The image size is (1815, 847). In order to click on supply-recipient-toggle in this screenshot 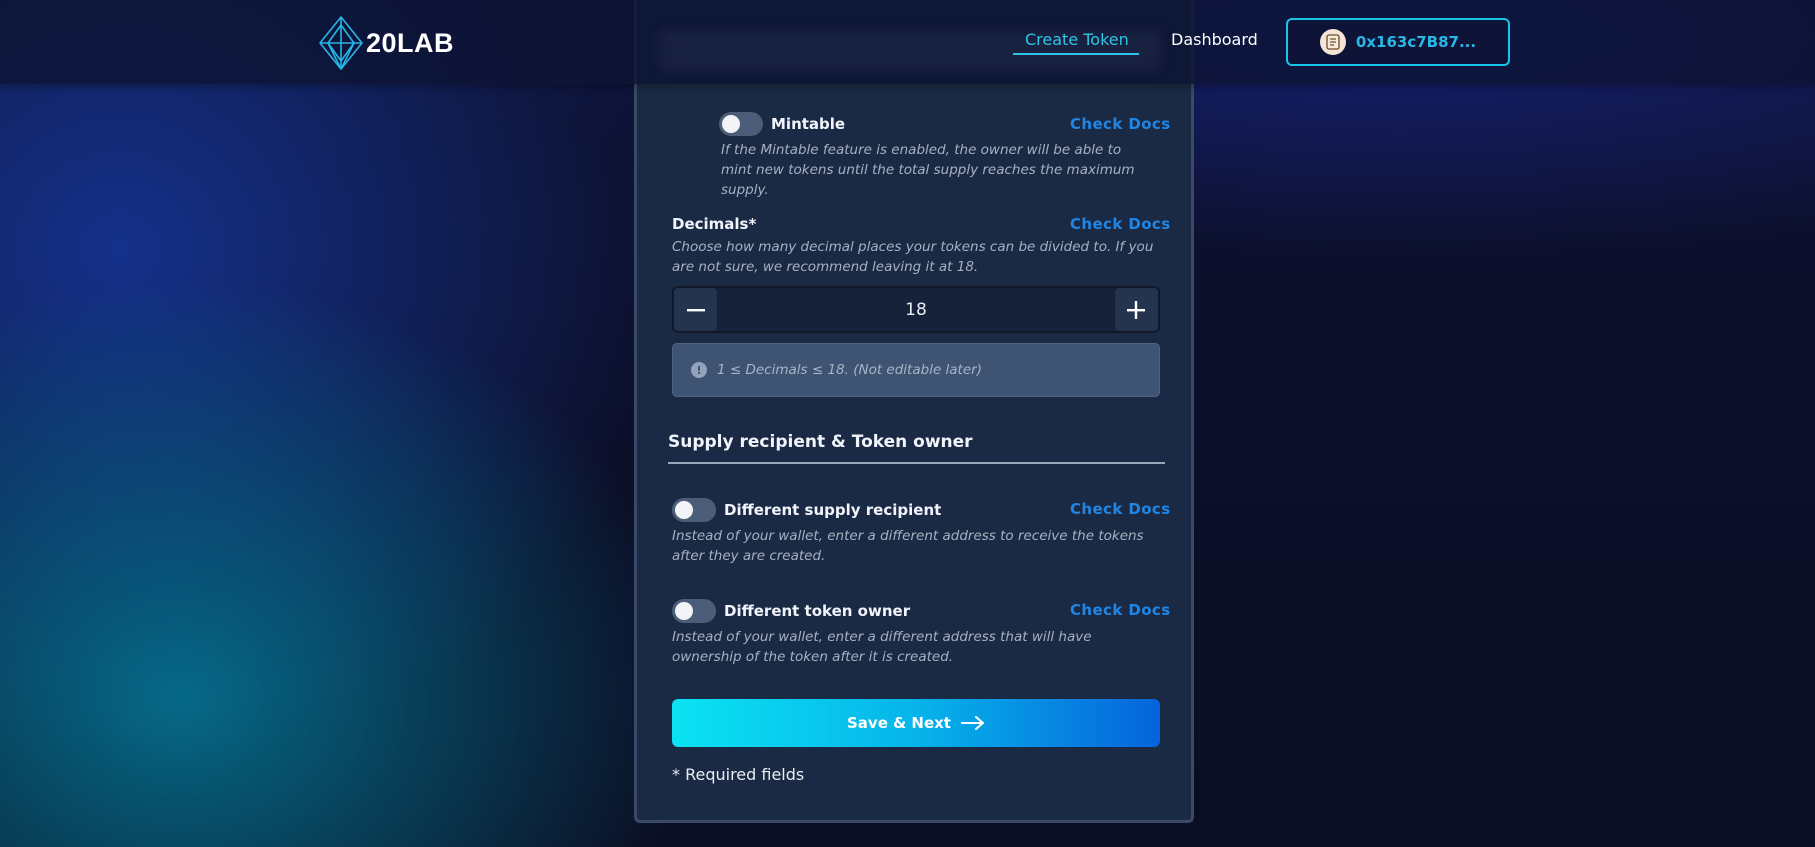, I will do `click(694, 510)`.